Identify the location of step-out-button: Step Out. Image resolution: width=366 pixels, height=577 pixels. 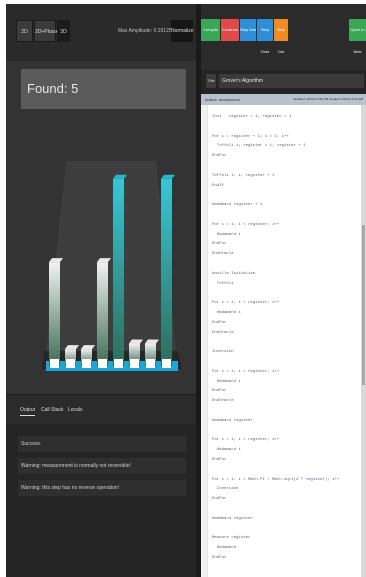
(281, 36).